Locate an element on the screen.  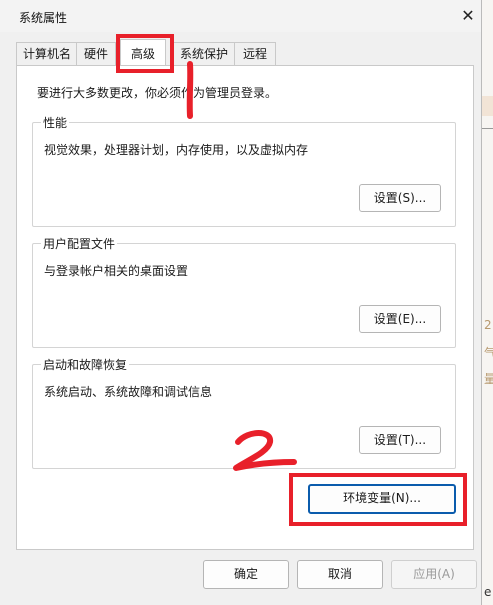
group-title: 启动和故障恢复 is located at coordinates (85, 364).